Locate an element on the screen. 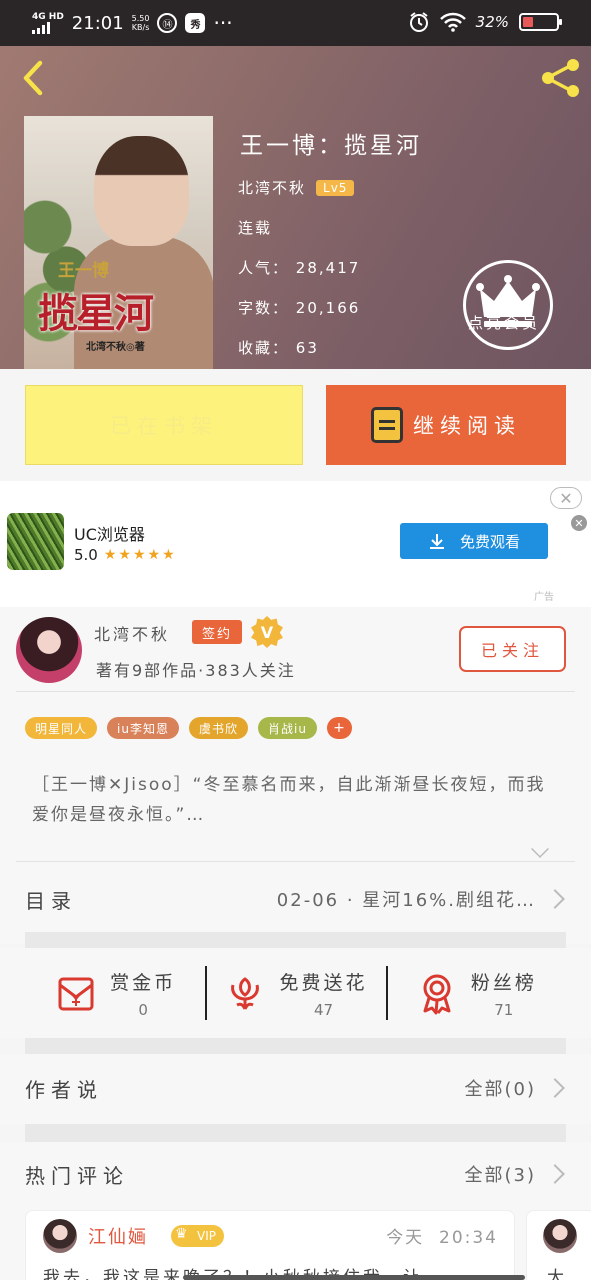 This screenshot has height=1280, width=591. book-status: 连载 is located at coordinates (255, 228).